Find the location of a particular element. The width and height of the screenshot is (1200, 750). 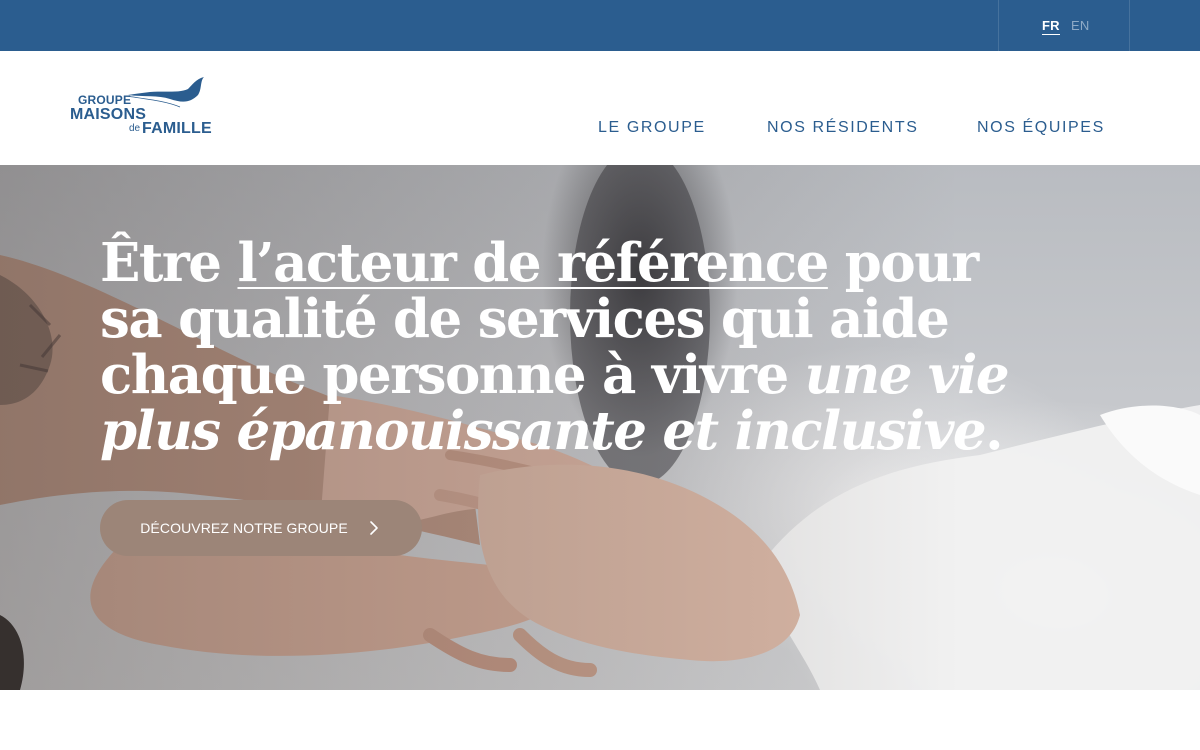

nav-le-groupe: LE GROUPE is located at coordinates (652, 128).